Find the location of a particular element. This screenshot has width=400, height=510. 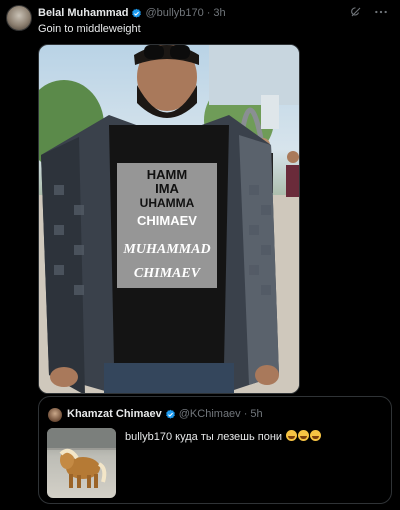

quoted-tweet-header: Khamzat Chimaev @KChimaev · 5h is located at coordinates (165, 414).